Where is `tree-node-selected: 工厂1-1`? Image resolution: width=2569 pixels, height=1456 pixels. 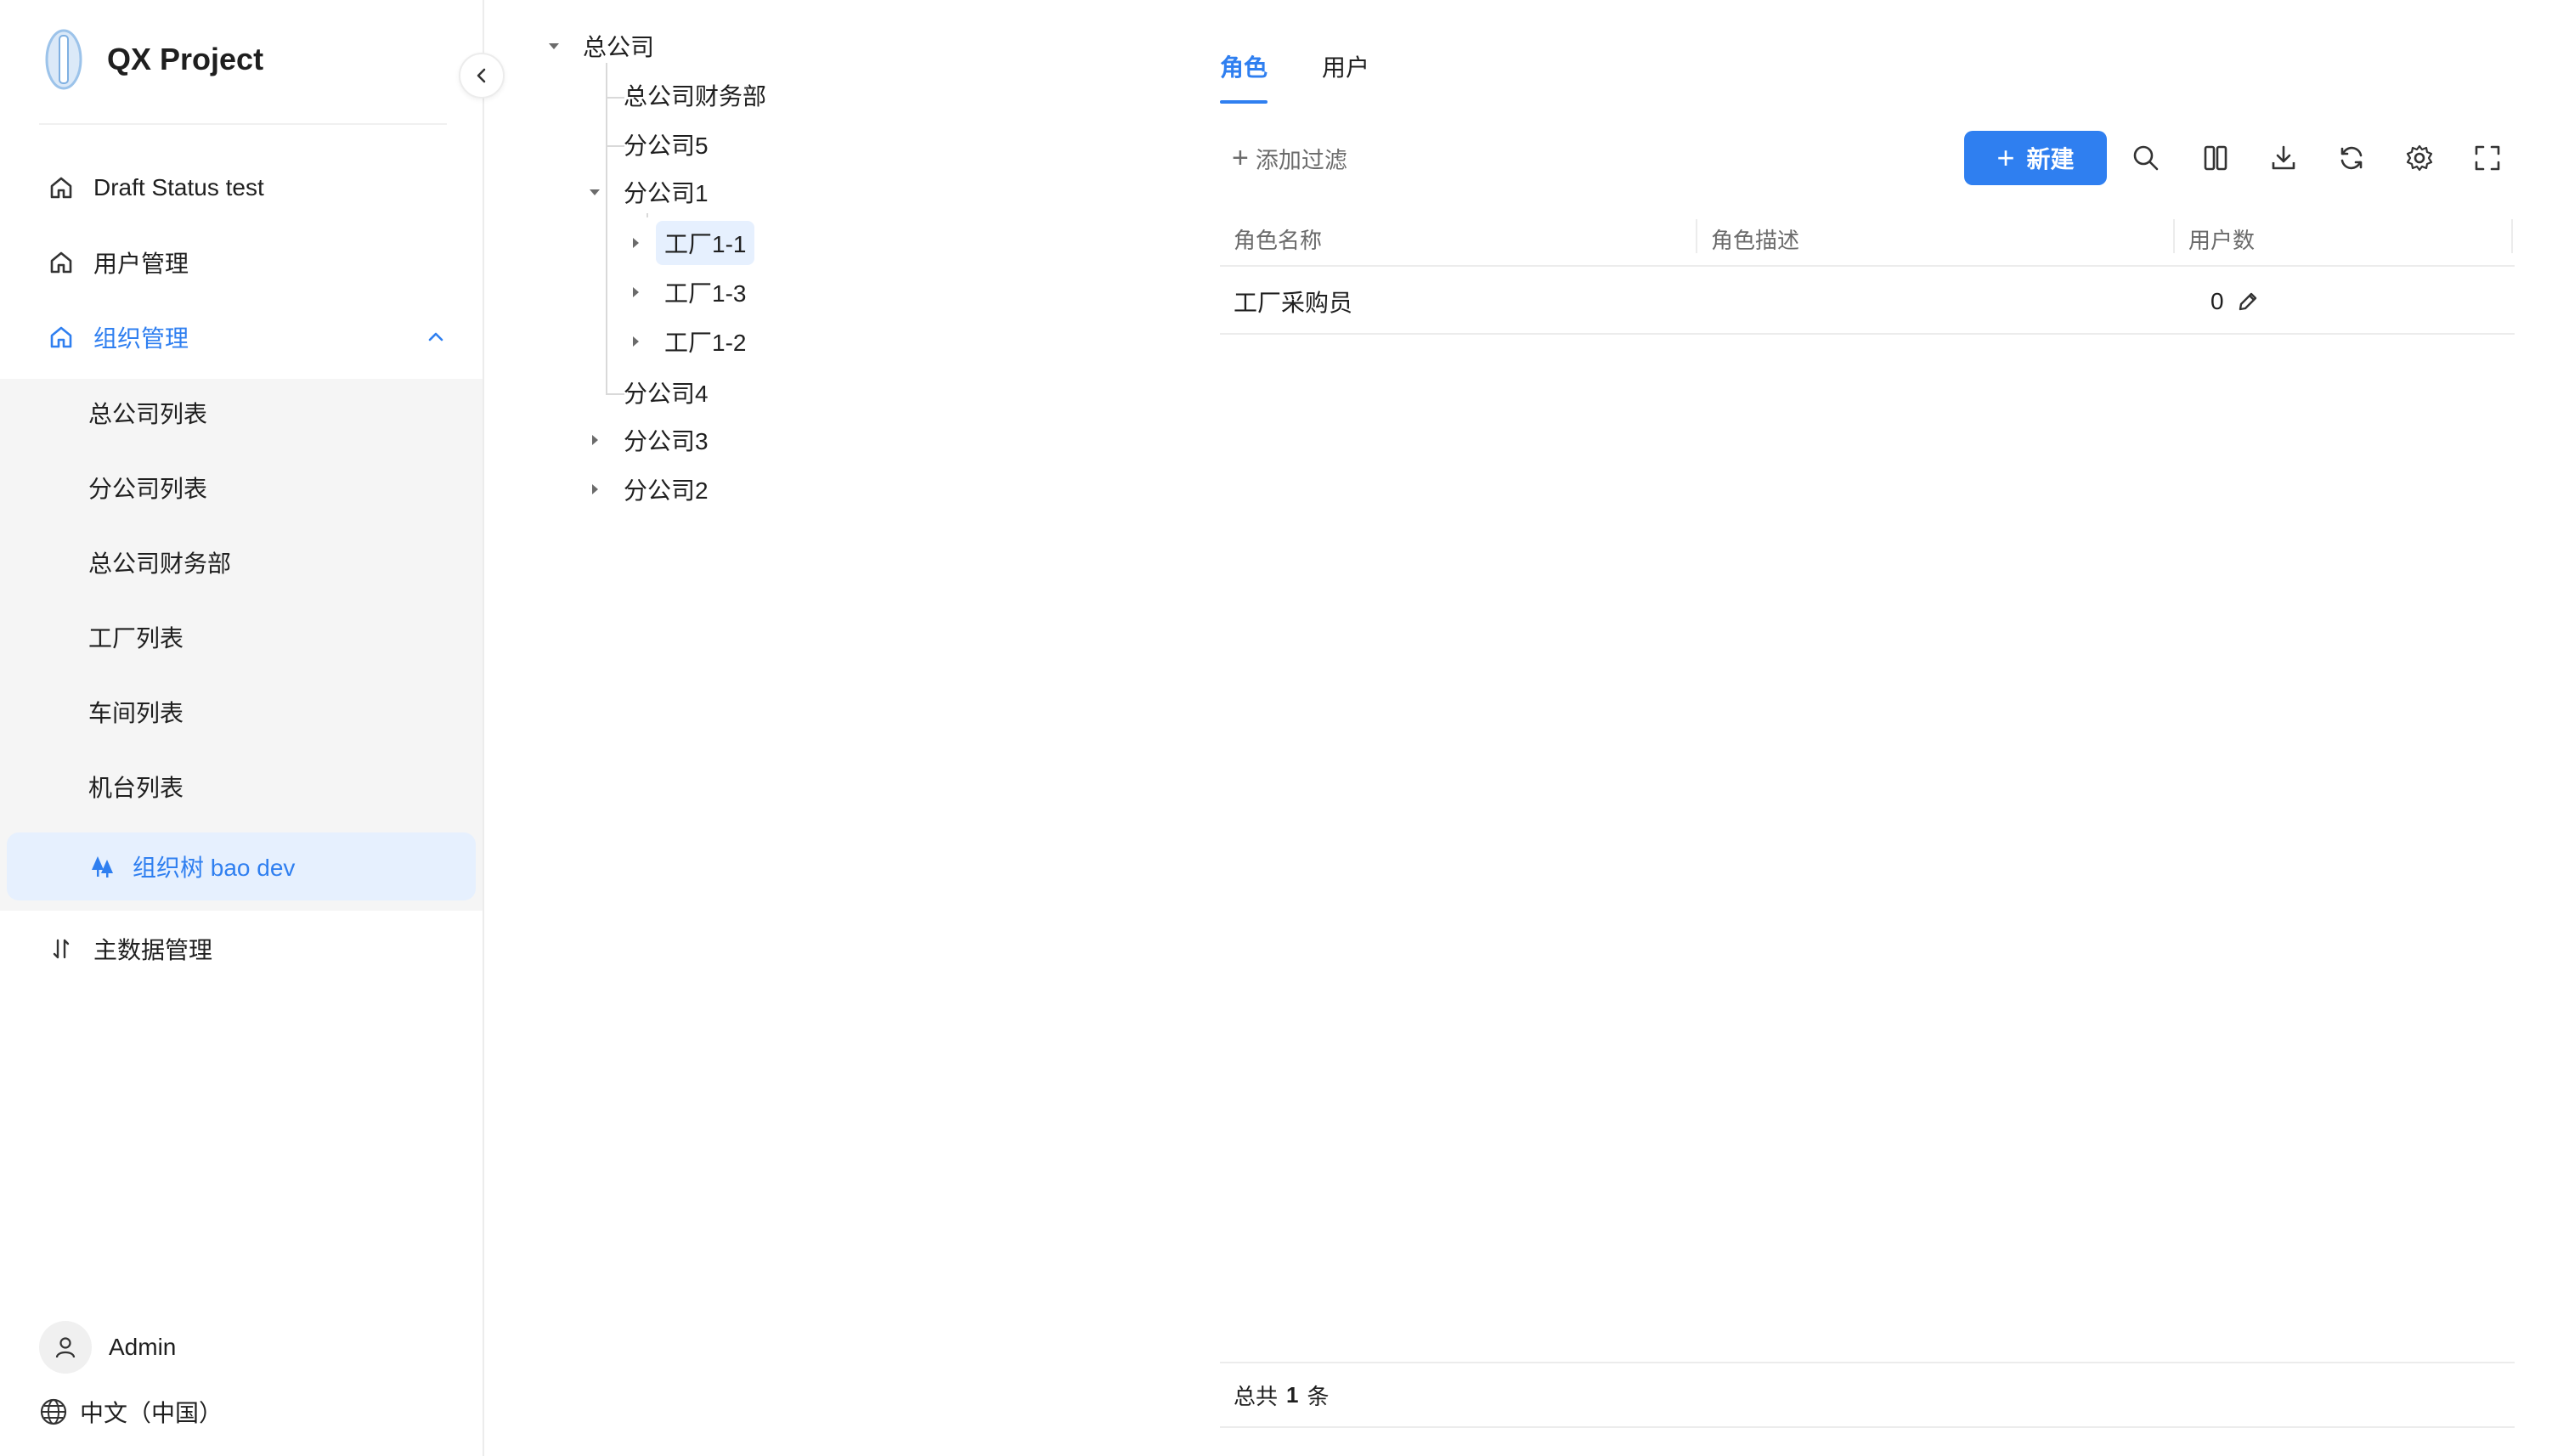
tree-node-selected: 工厂1-1 is located at coordinates (690, 243).